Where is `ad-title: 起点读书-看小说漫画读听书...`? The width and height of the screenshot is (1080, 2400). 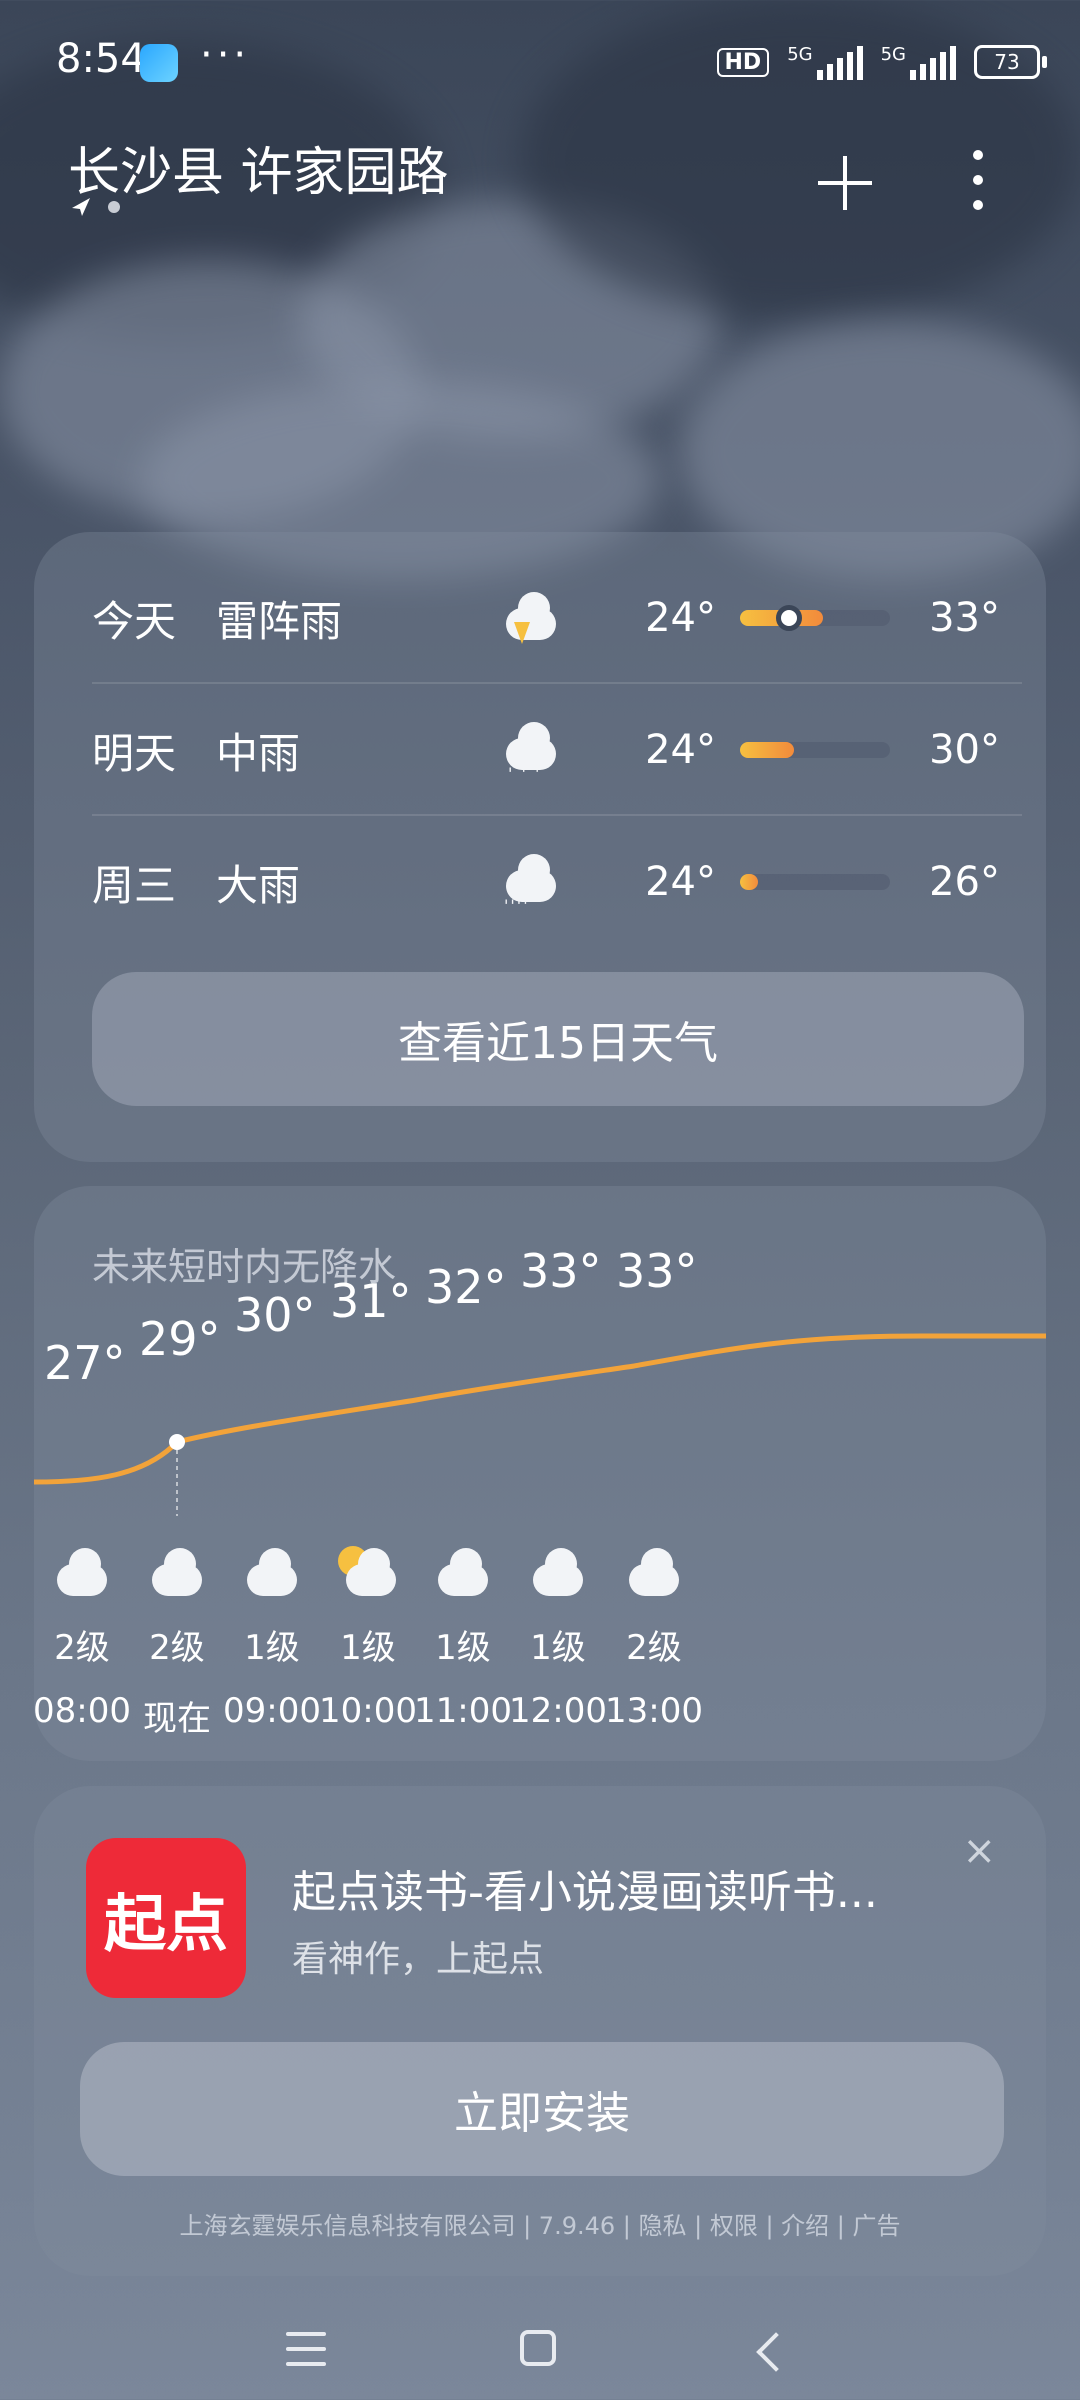
ad-title: 起点读书-看小说漫画读听书... is located at coordinates (585, 1888).